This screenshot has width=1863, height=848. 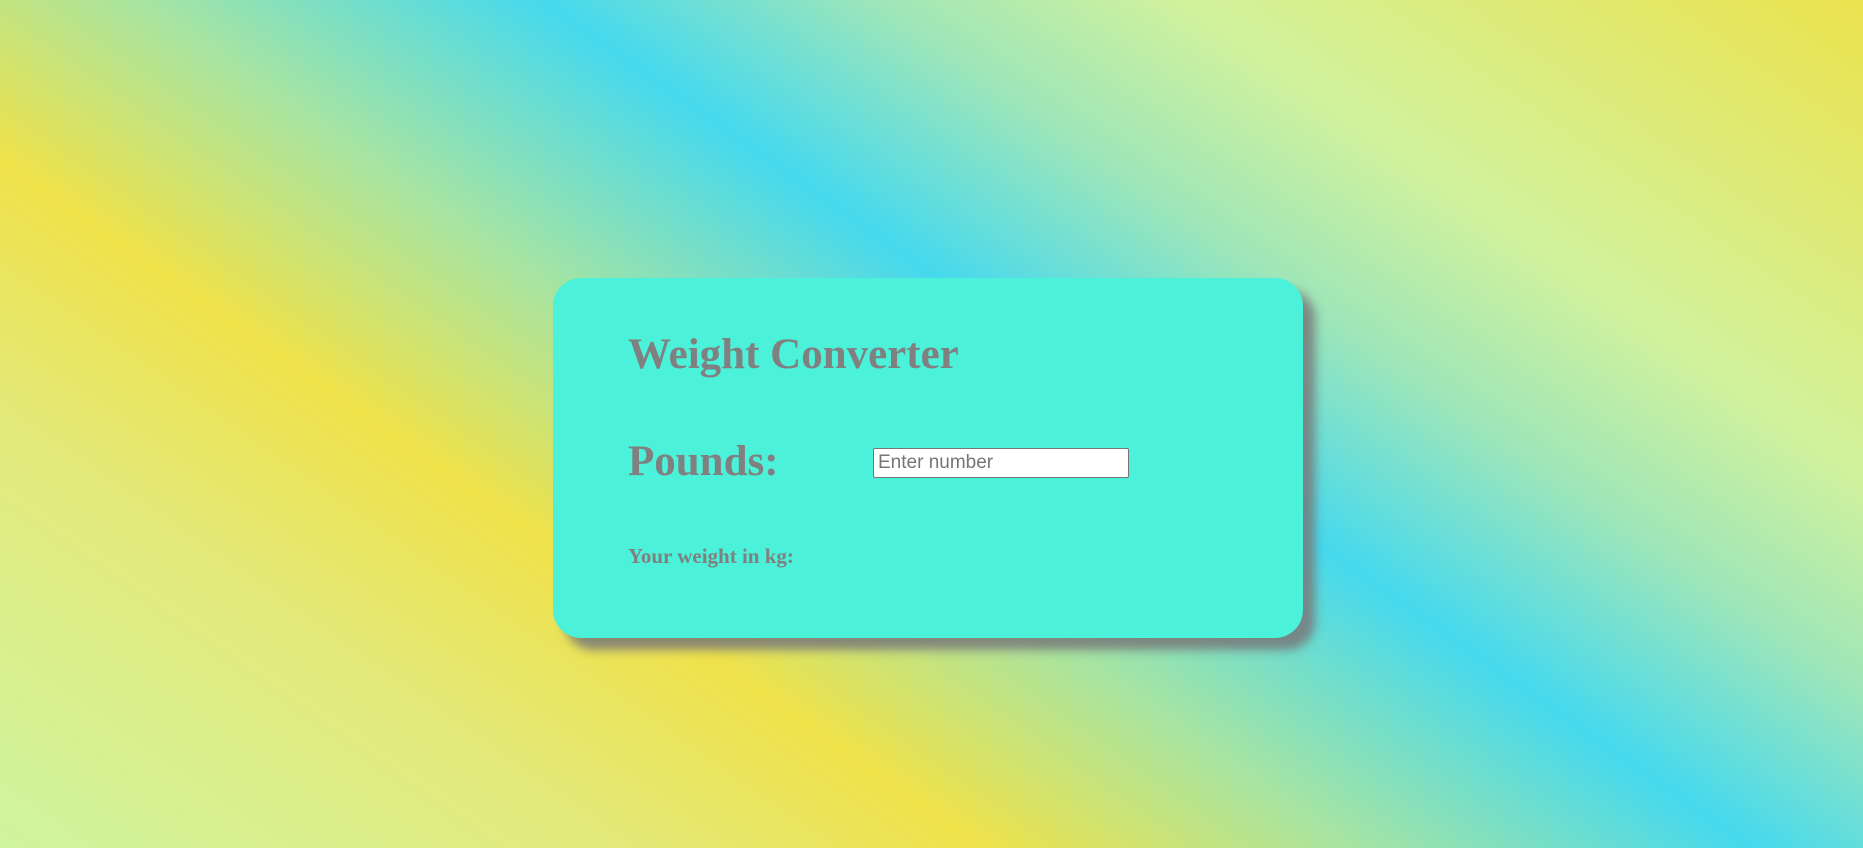 What do you see at coordinates (703, 461) in the screenshot?
I see `pounds-label: Pounds:` at bounding box center [703, 461].